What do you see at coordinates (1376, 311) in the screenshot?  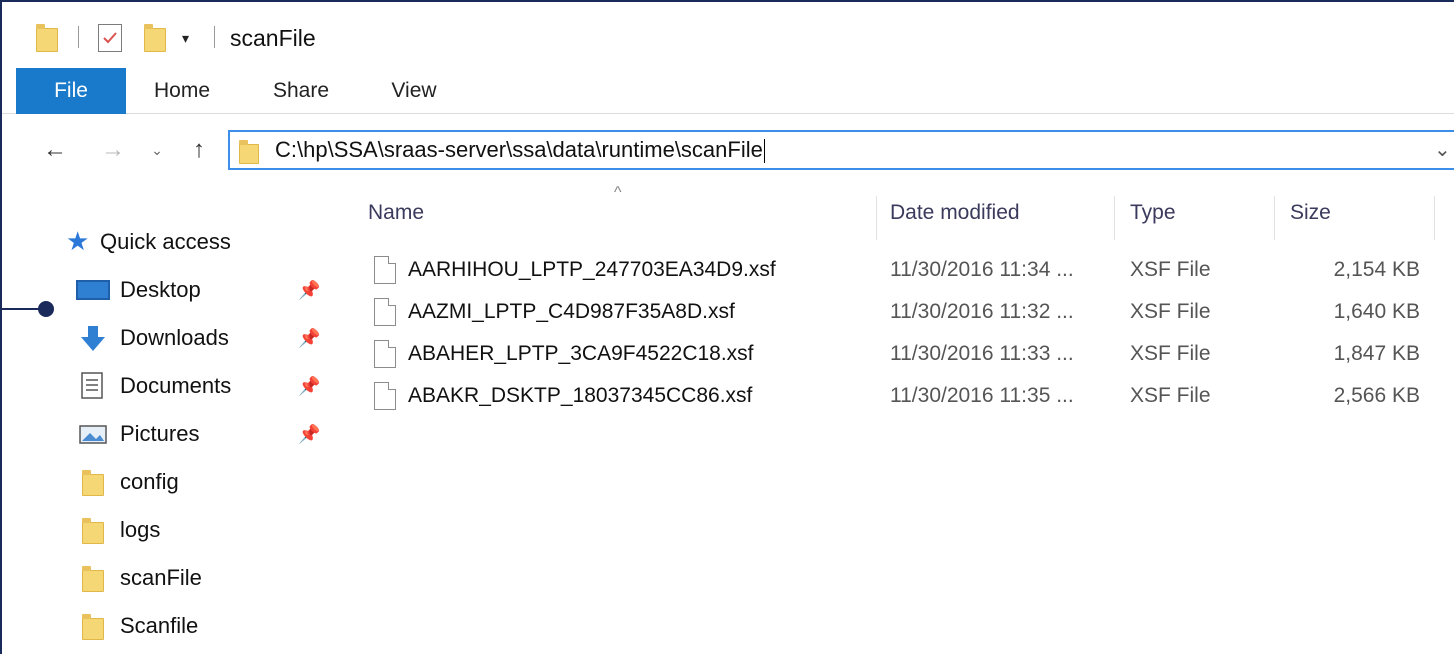 I see `file-size: 1,640 KB` at bounding box center [1376, 311].